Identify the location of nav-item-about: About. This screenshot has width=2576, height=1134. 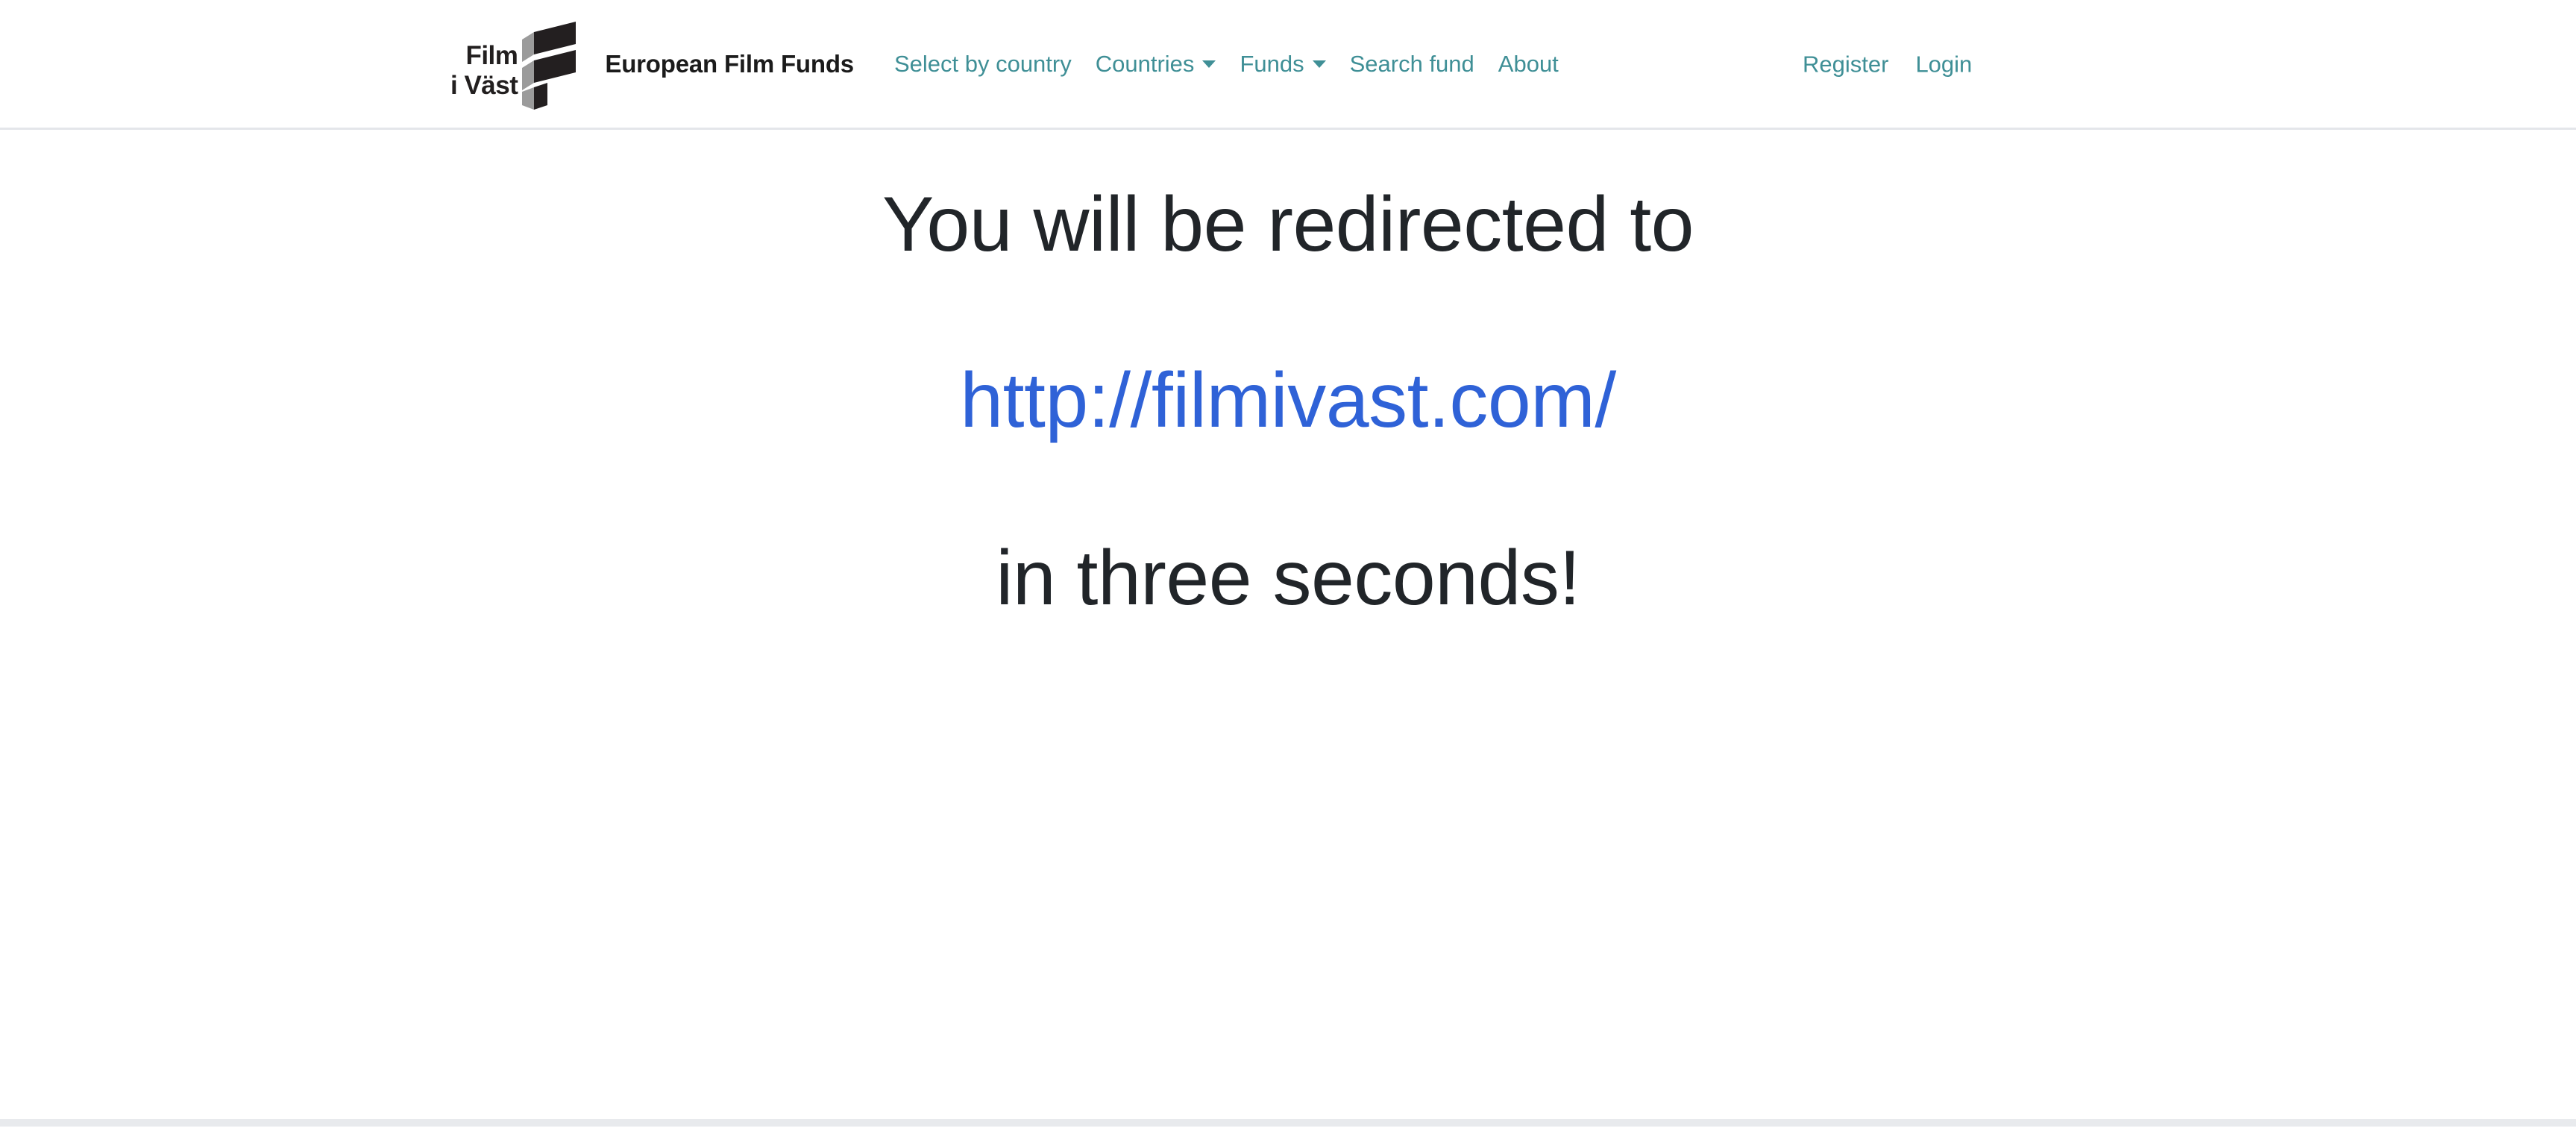
(1529, 63).